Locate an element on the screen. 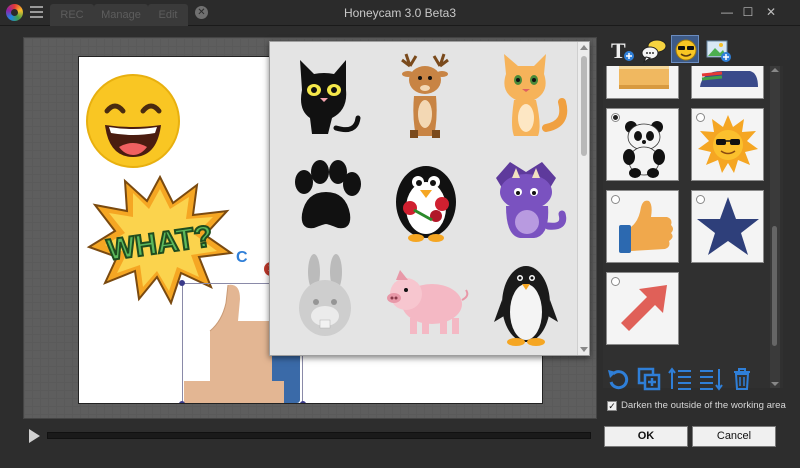  close-window-button: ✕ is located at coordinates (771, 12).